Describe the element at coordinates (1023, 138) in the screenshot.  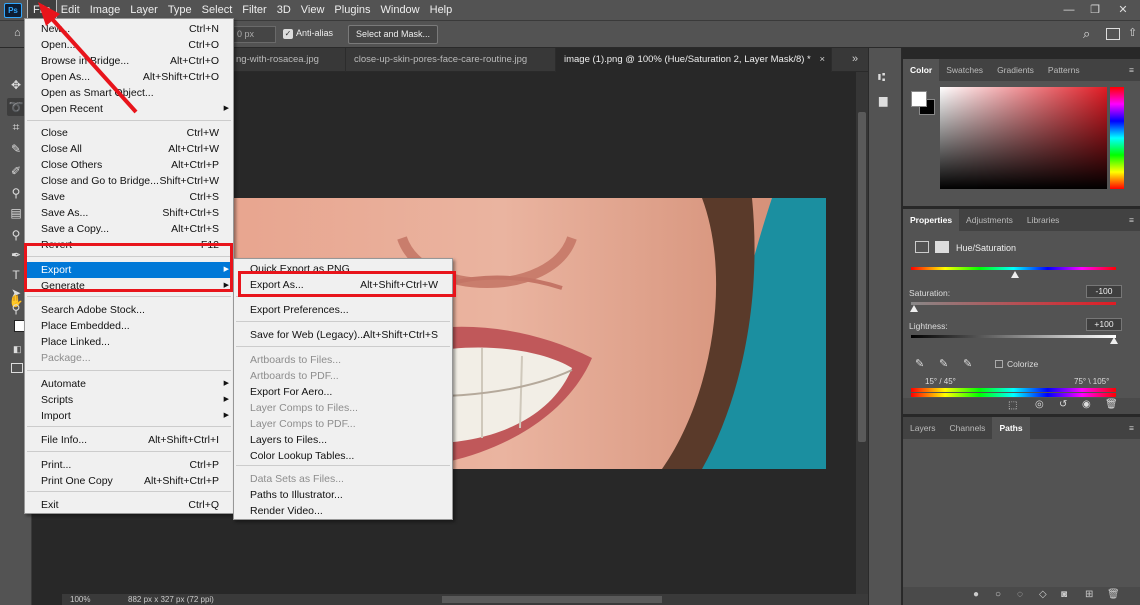
I see `color-picker-field` at that location.